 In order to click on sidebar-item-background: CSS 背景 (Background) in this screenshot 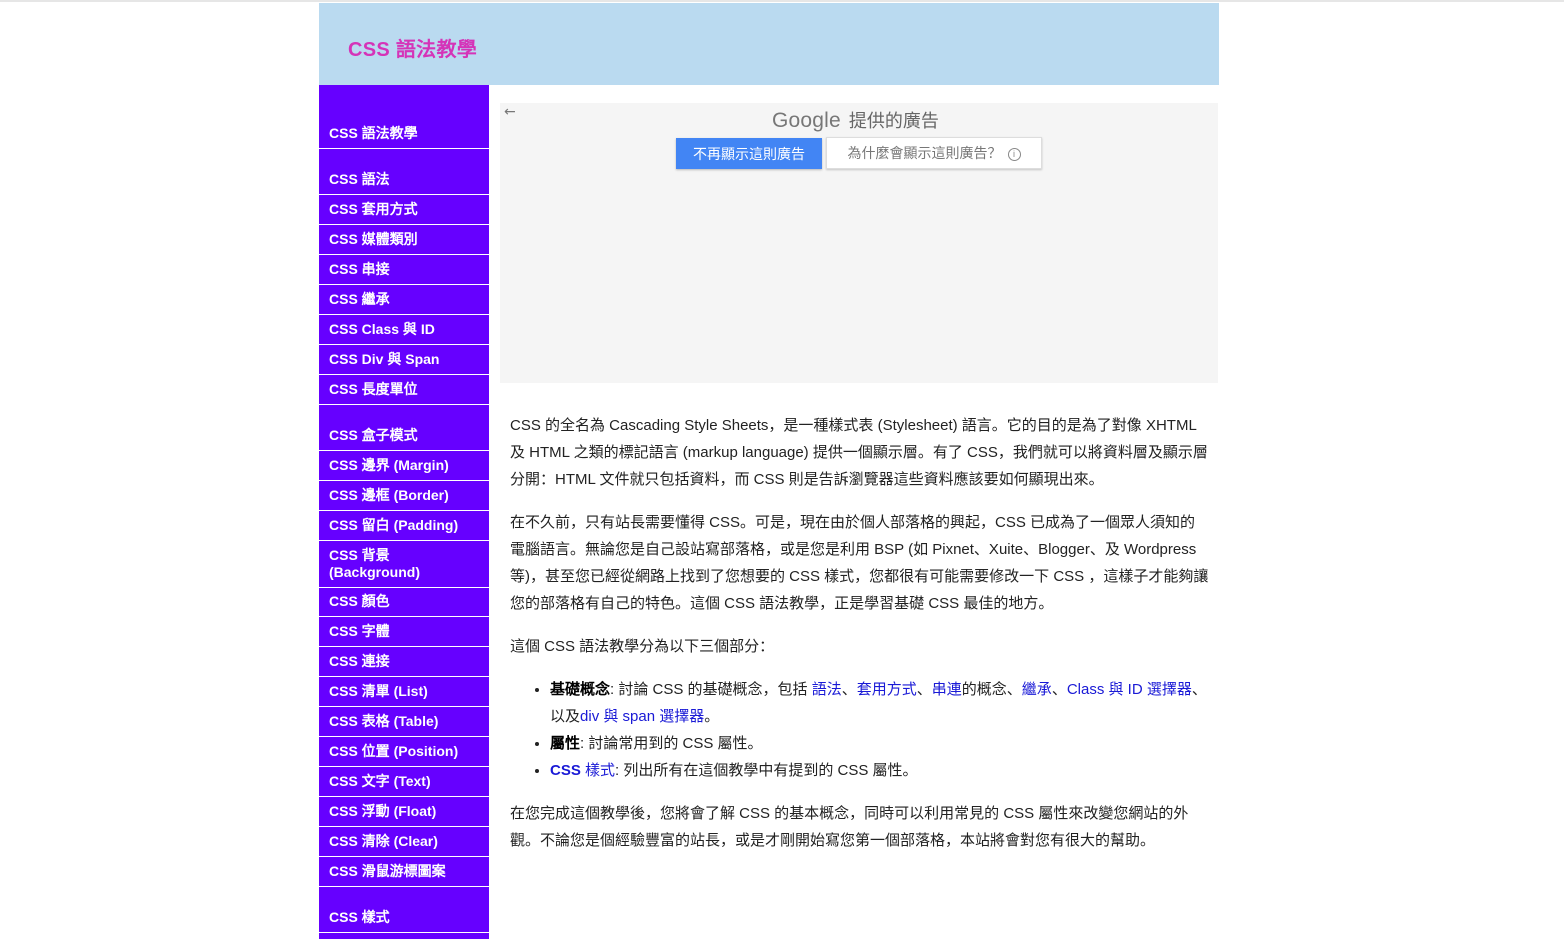, I will do `click(404, 564)`.